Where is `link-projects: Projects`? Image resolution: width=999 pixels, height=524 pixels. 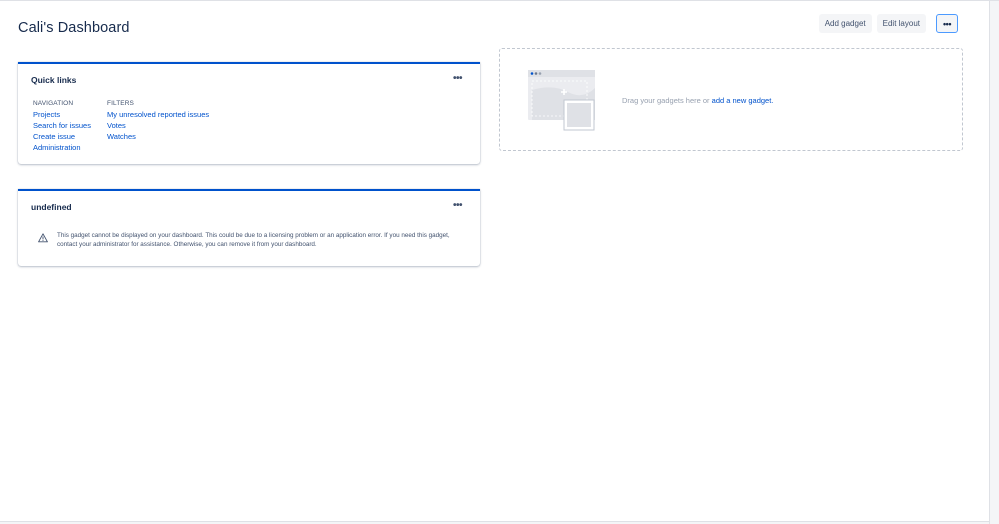 link-projects: Projects is located at coordinates (62, 114).